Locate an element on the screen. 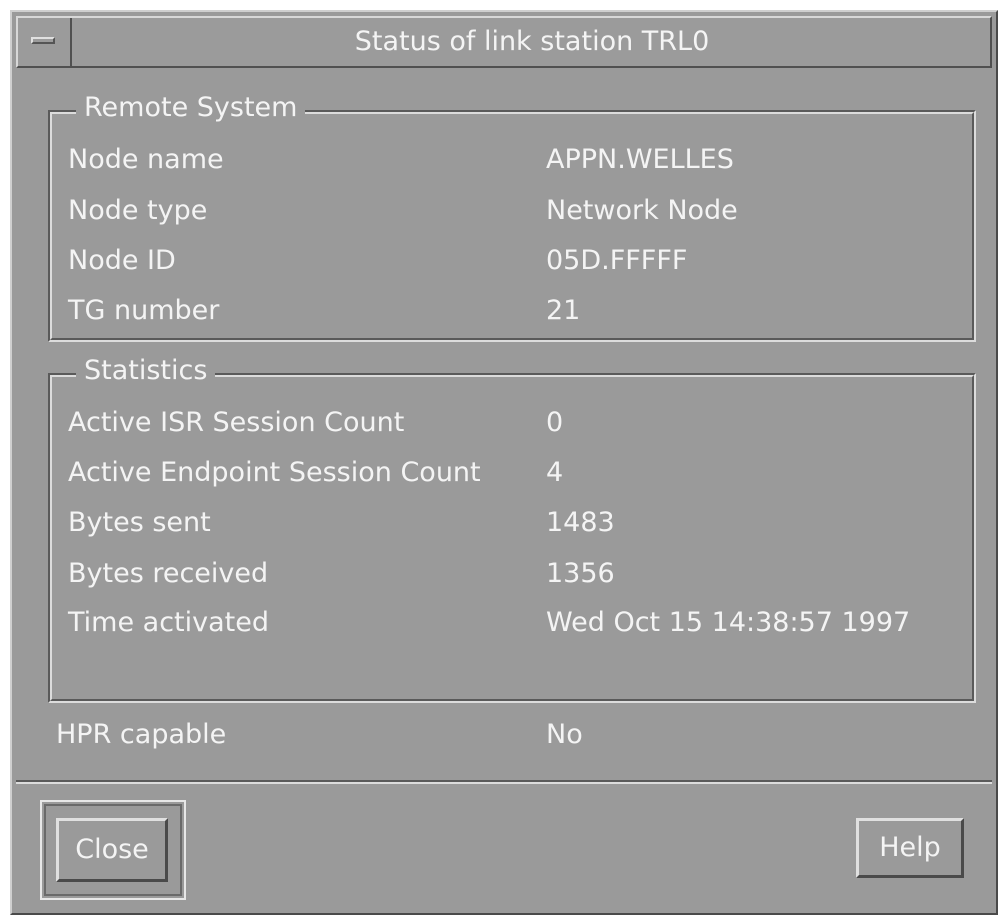  active-isr-session-count-label: Active ISR Session Count is located at coordinates (236, 422).